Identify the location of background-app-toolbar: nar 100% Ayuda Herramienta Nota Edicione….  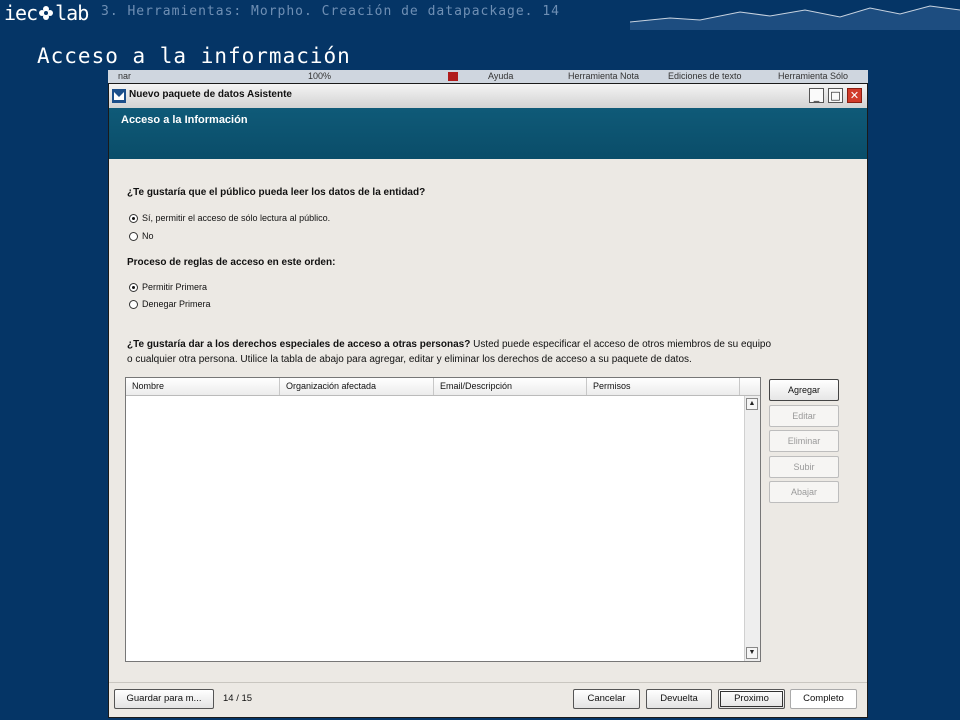
(488, 77).